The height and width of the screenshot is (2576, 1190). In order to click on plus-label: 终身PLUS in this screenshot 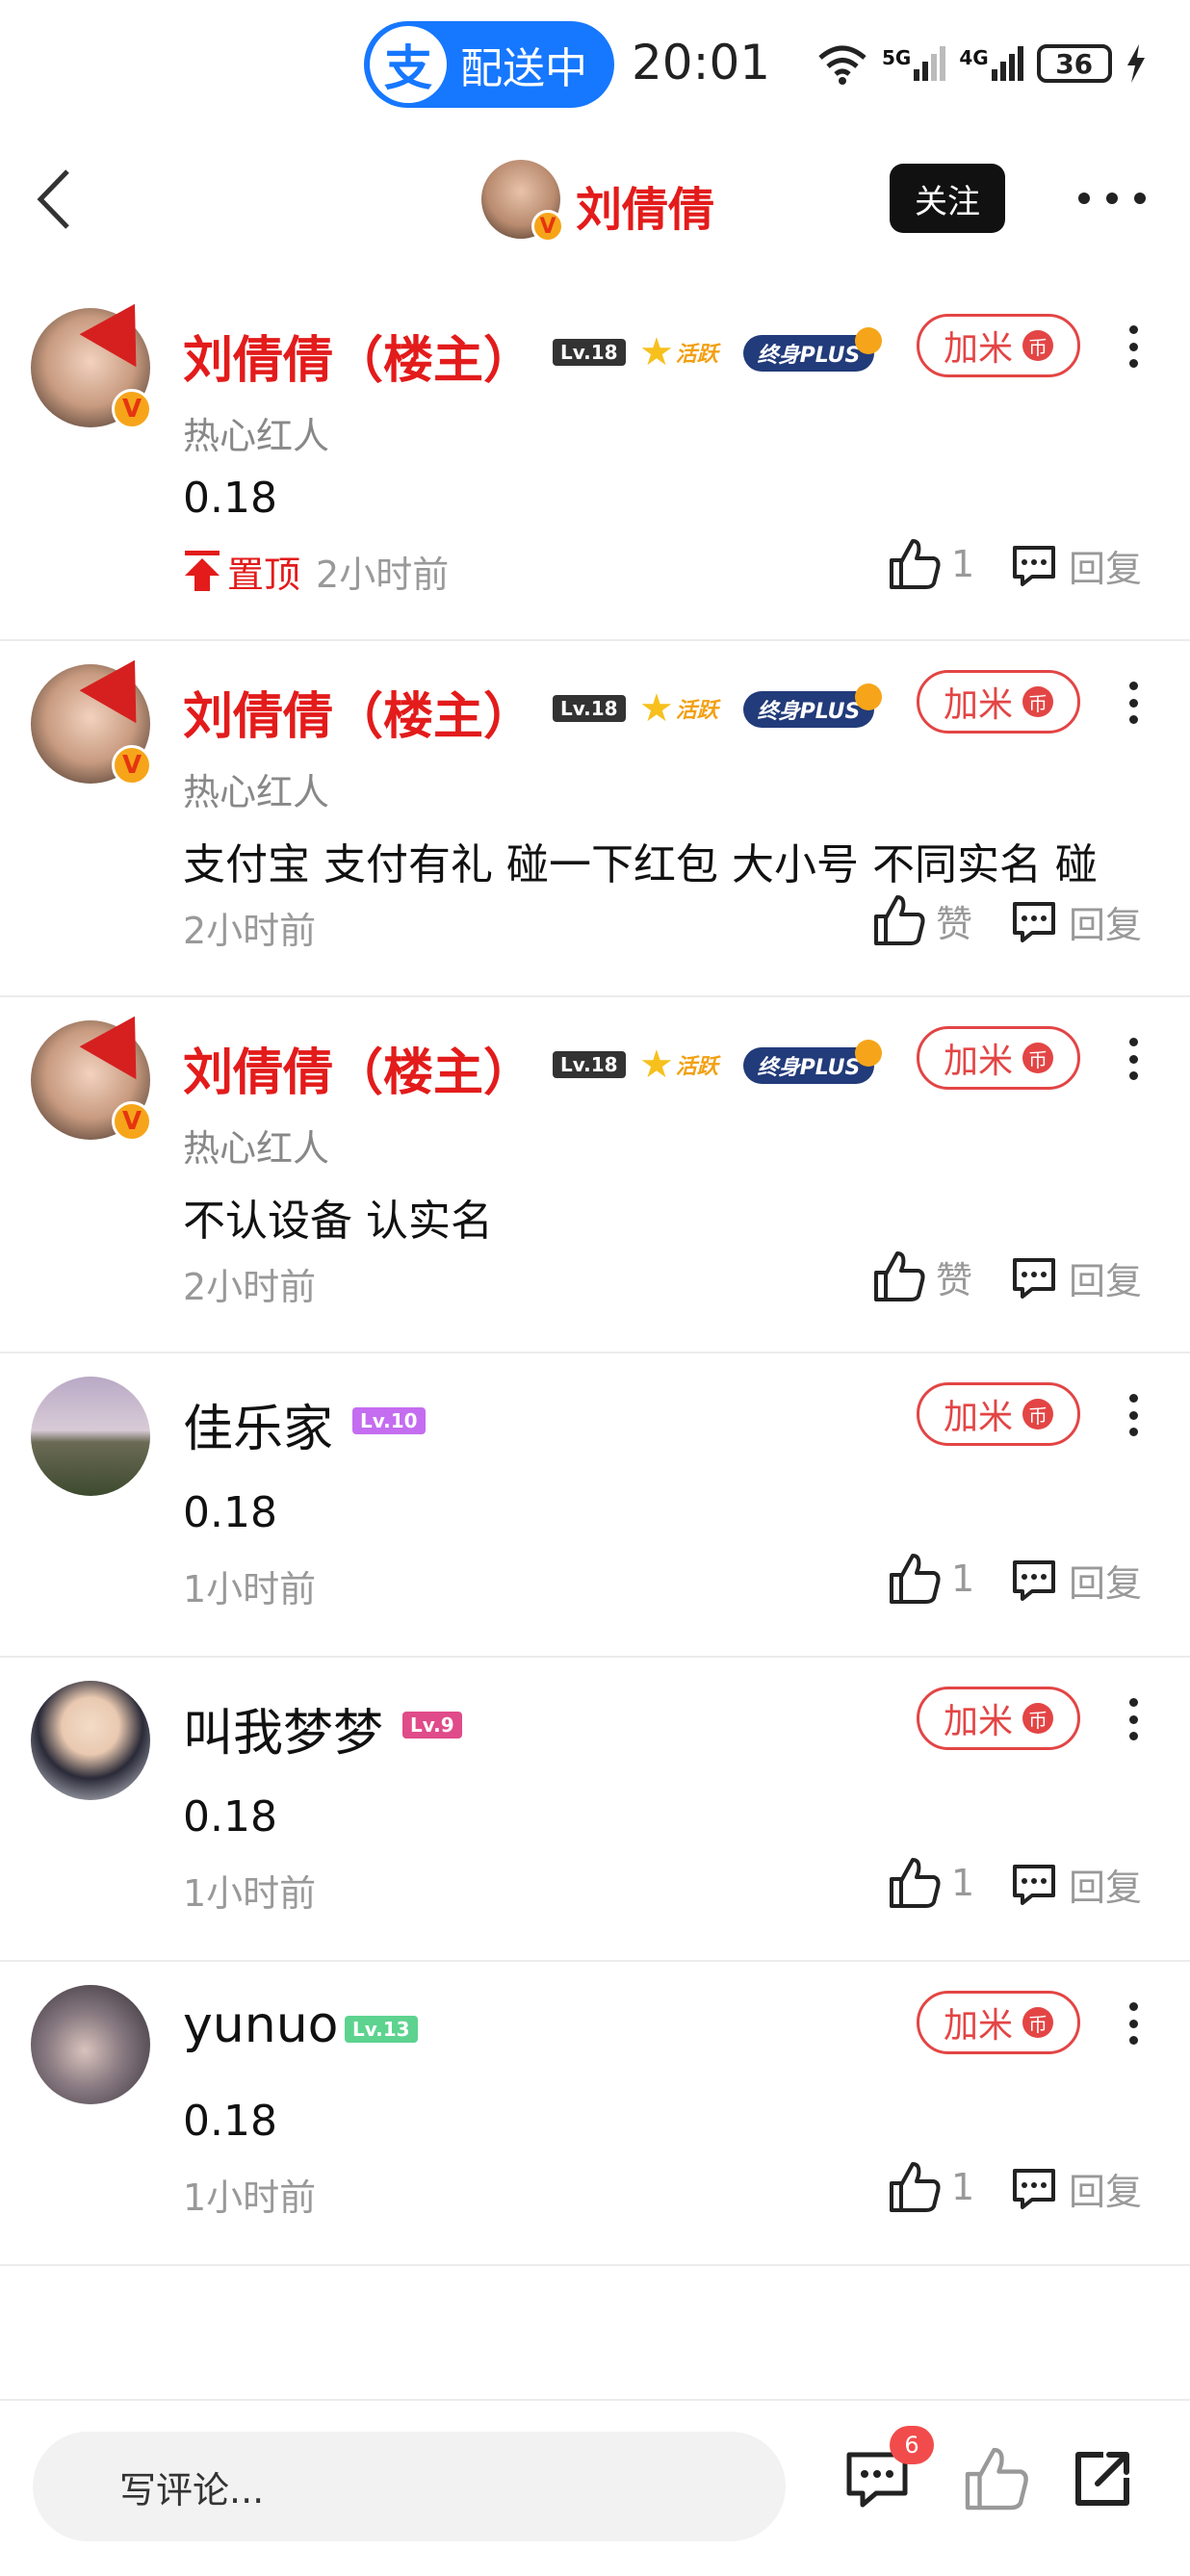, I will do `click(809, 1068)`.